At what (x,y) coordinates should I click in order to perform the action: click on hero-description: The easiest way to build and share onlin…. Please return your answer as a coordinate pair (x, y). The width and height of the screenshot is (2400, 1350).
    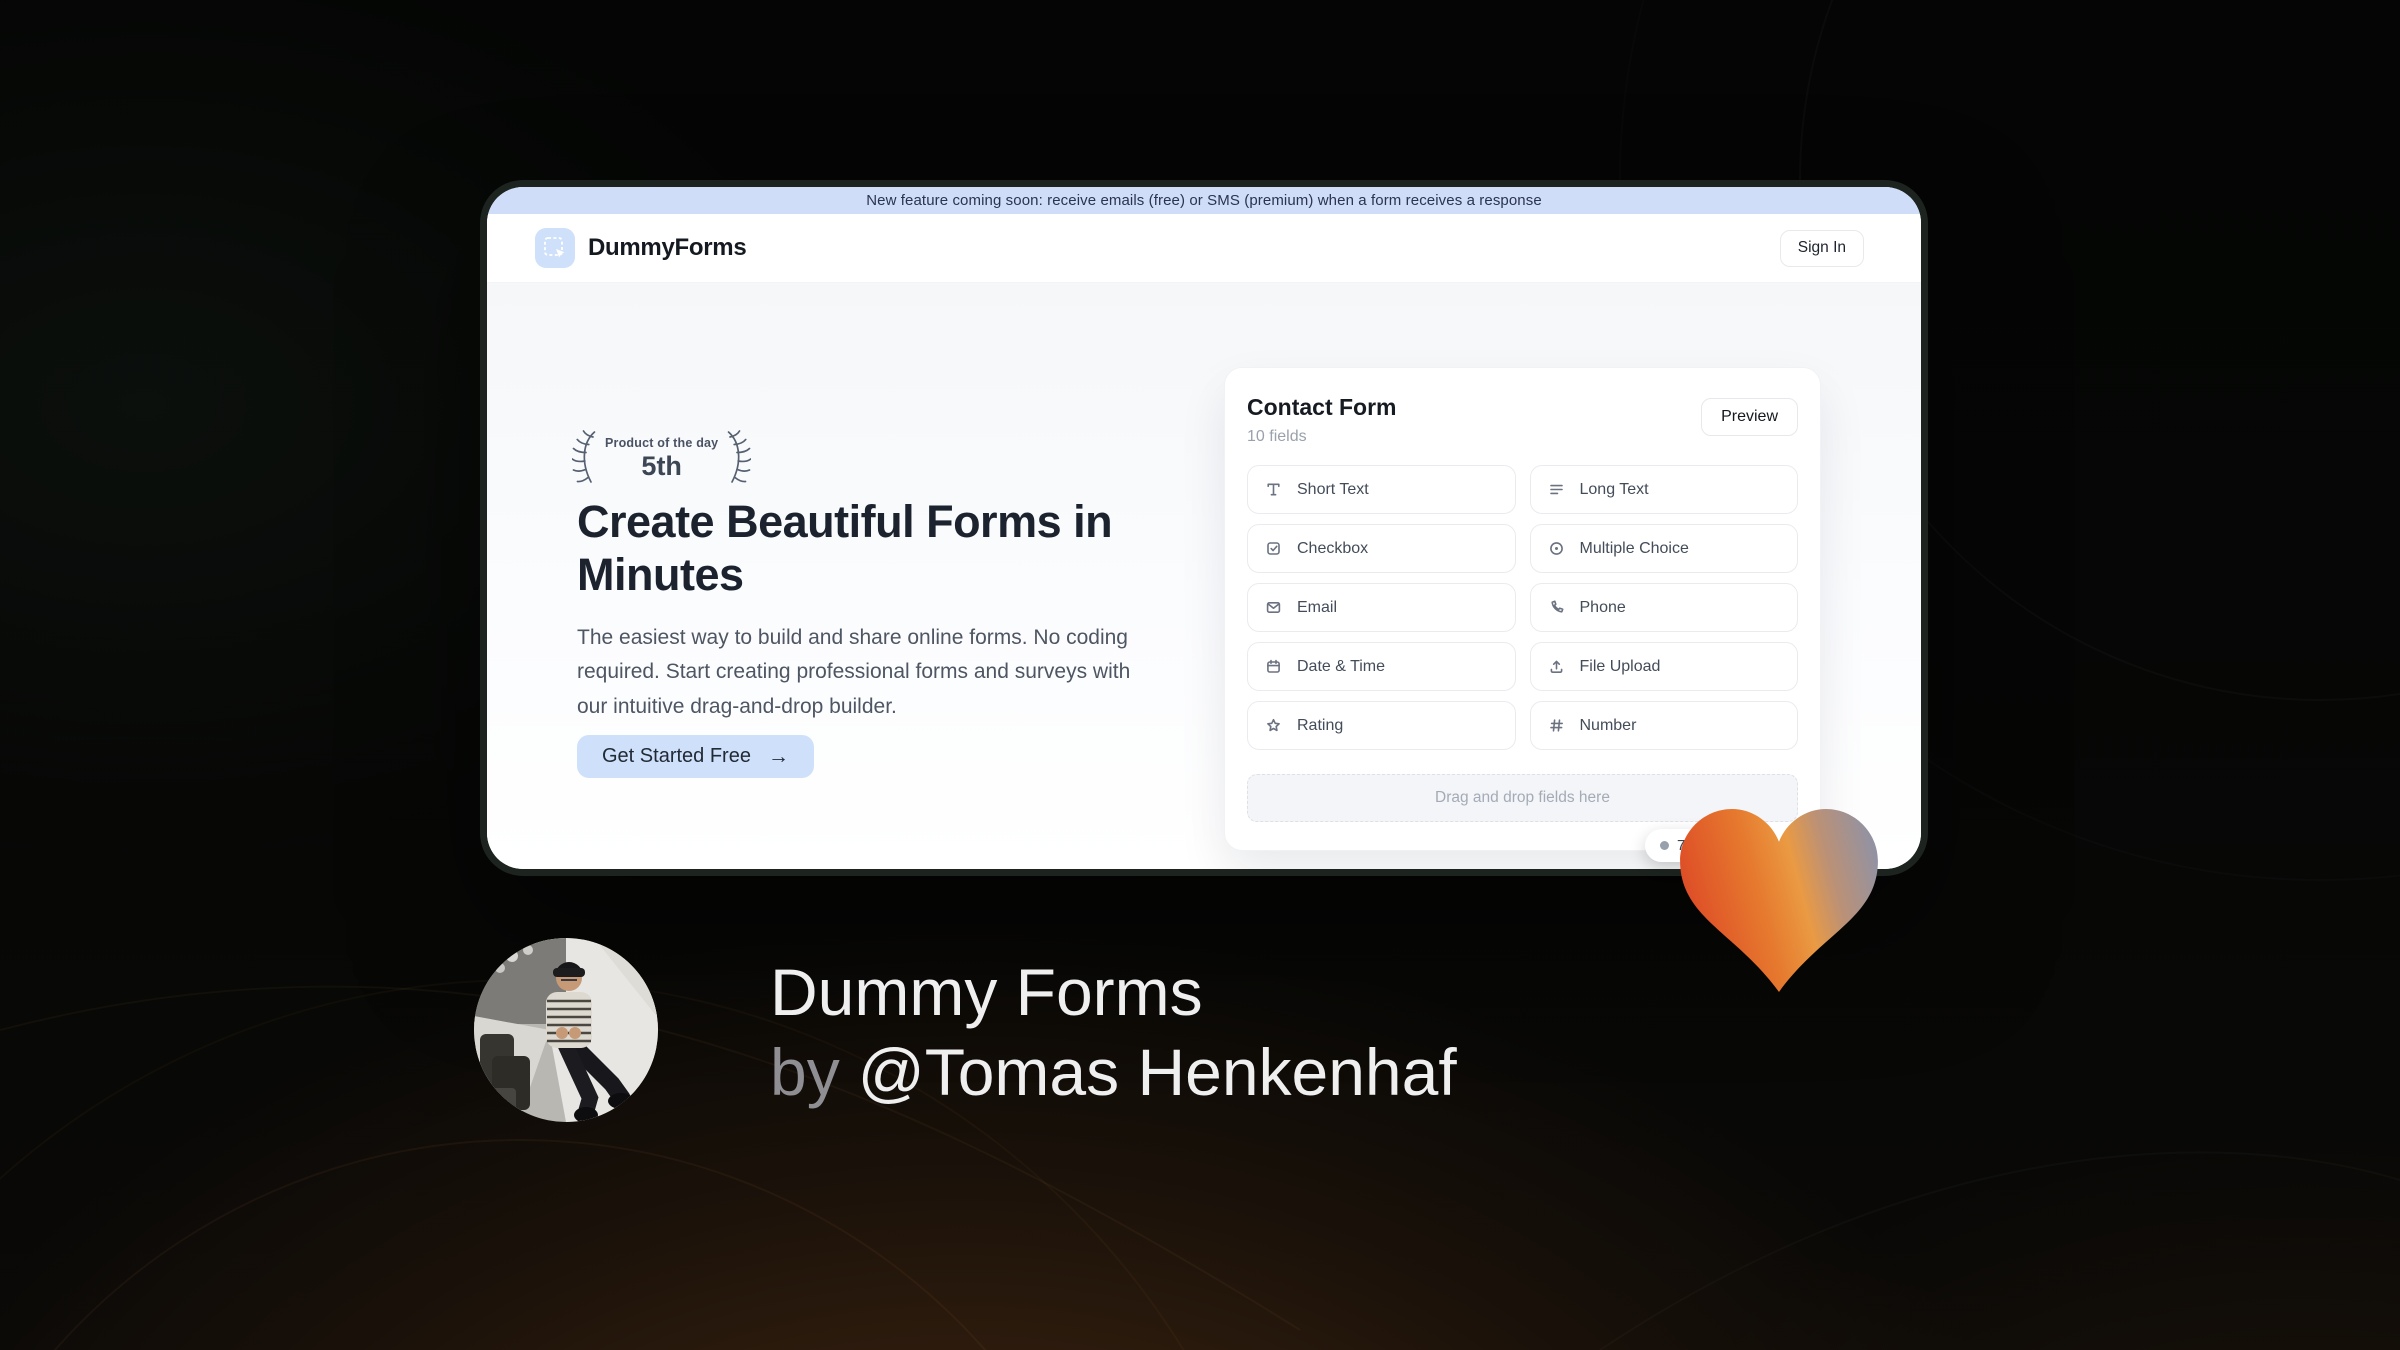
    Looking at the image, I should click on (854, 672).